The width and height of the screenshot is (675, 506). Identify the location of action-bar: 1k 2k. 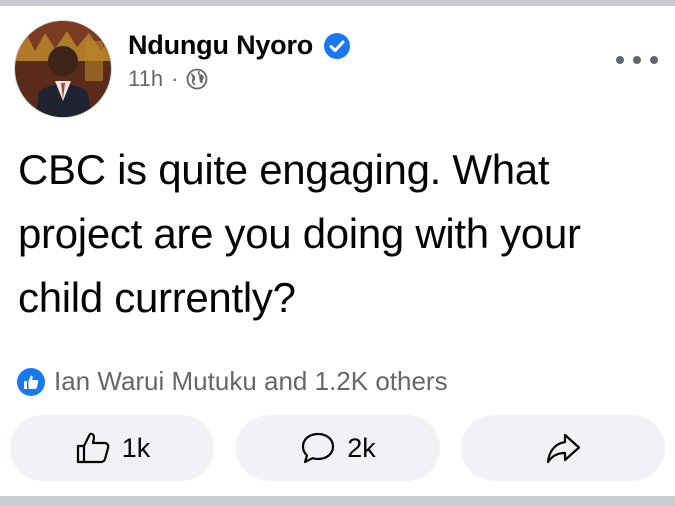
(337, 448).